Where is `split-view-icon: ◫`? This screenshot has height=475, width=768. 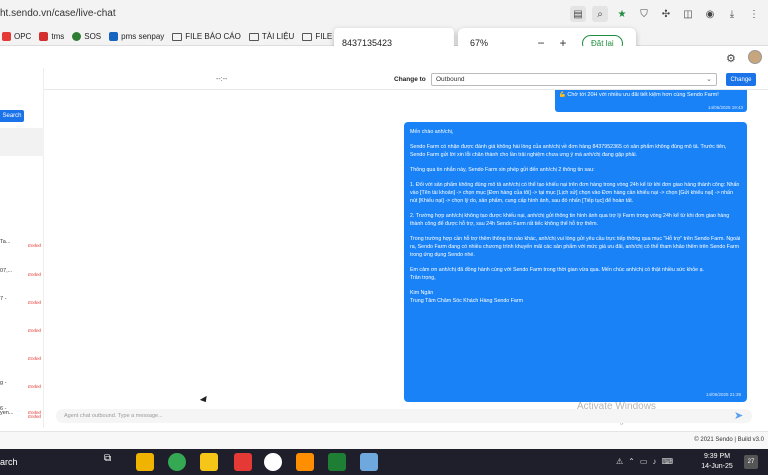 split-view-icon: ◫ is located at coordinates (688, 14).